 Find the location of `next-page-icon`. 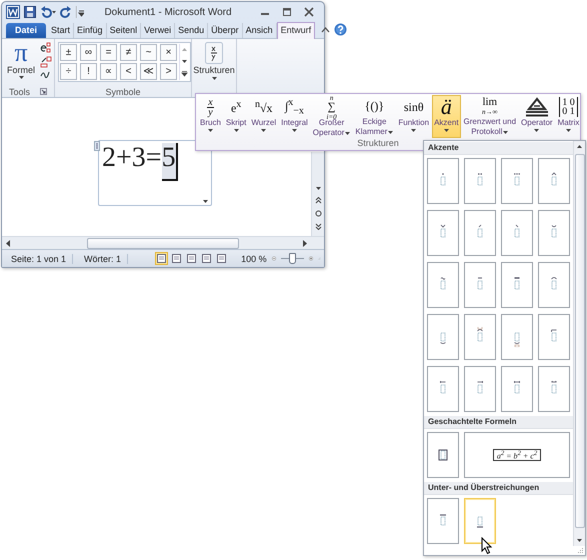

next-page-icon is located at coordinates (318, 226).